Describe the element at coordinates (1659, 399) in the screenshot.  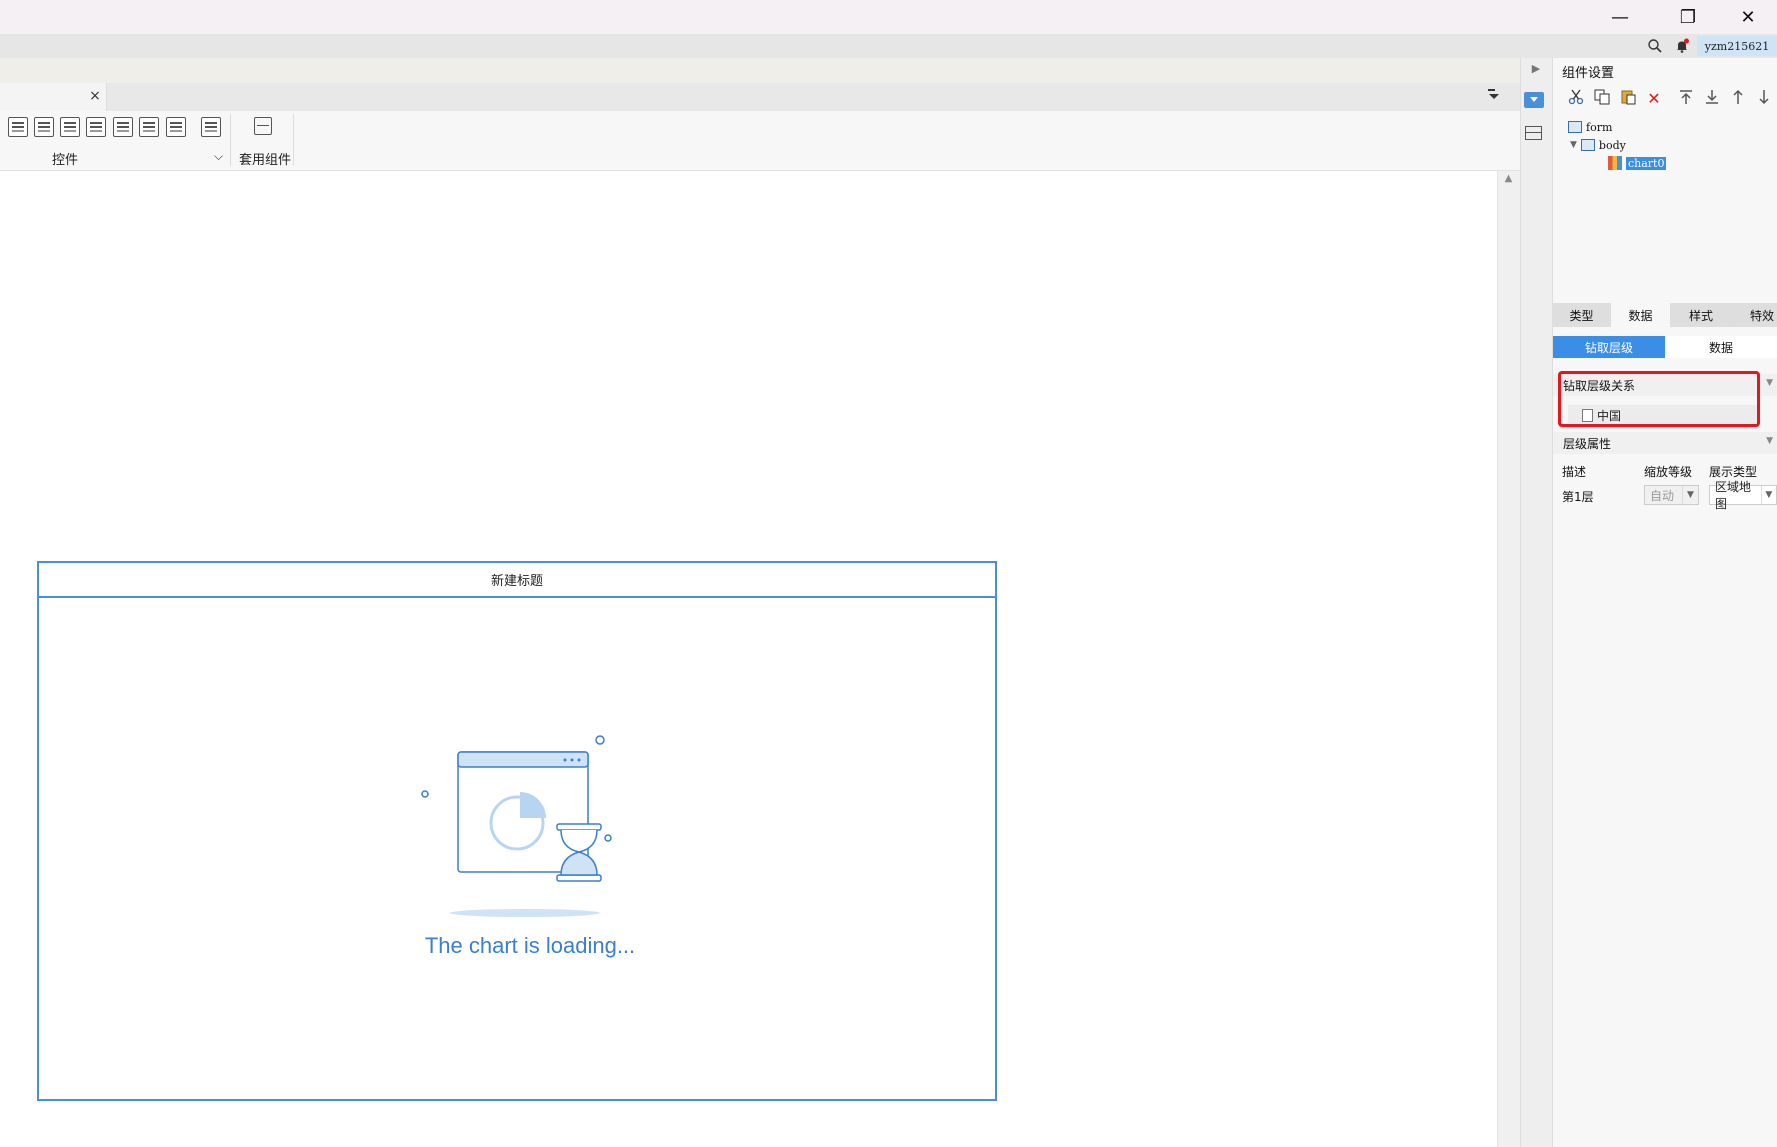
I see `red-highlight-annotation` at that location.